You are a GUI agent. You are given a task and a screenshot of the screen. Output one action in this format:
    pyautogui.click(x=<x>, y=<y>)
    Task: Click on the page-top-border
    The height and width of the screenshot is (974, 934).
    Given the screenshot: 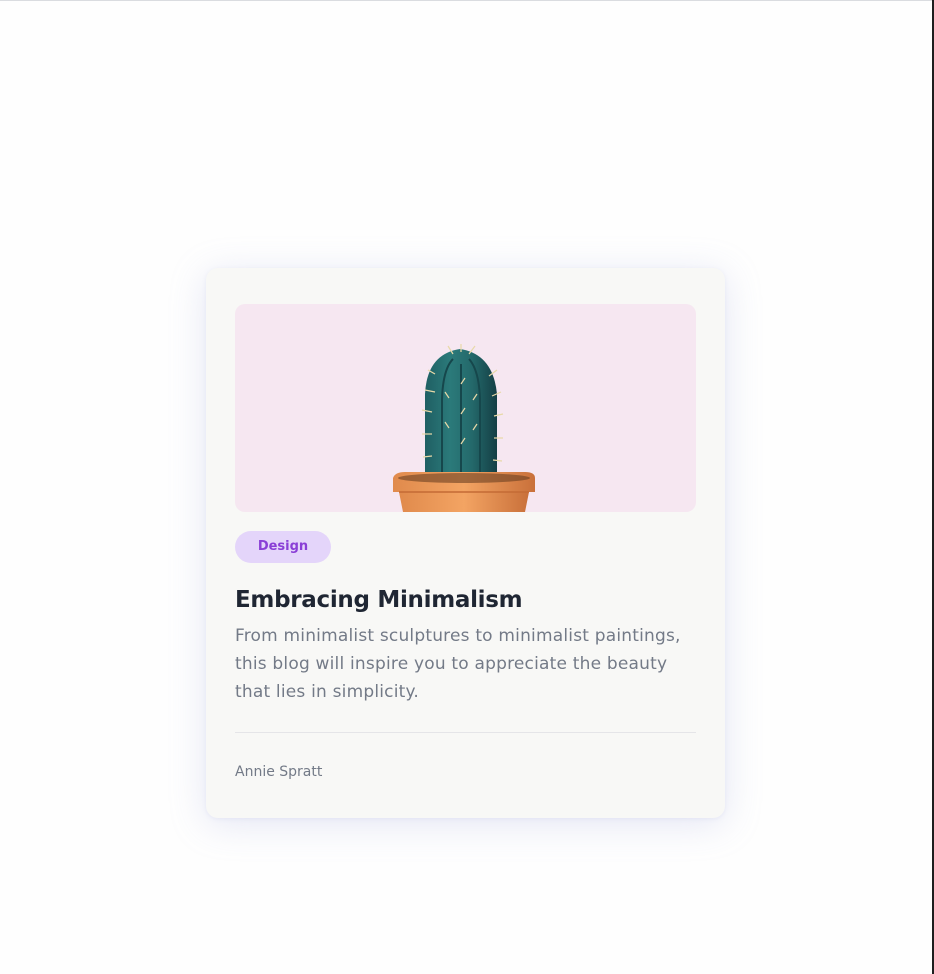 What is the action you would take?
    pyautogui.click(x=467, y=0)
    